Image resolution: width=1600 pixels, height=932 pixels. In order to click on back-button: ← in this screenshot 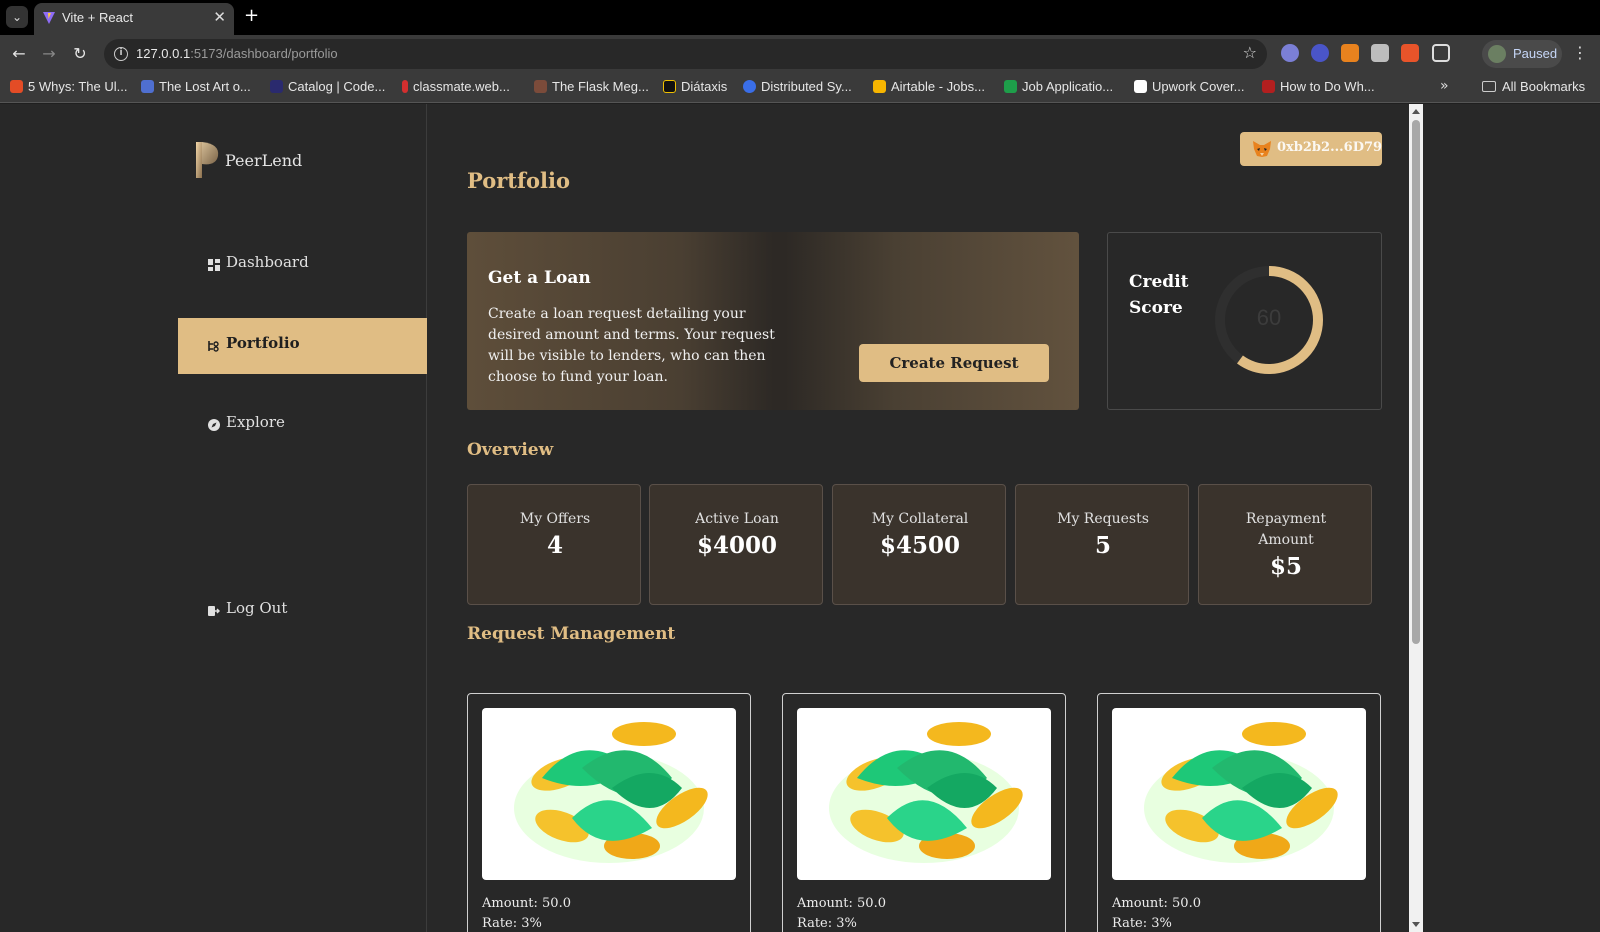, I will do `click(19, 54)`.